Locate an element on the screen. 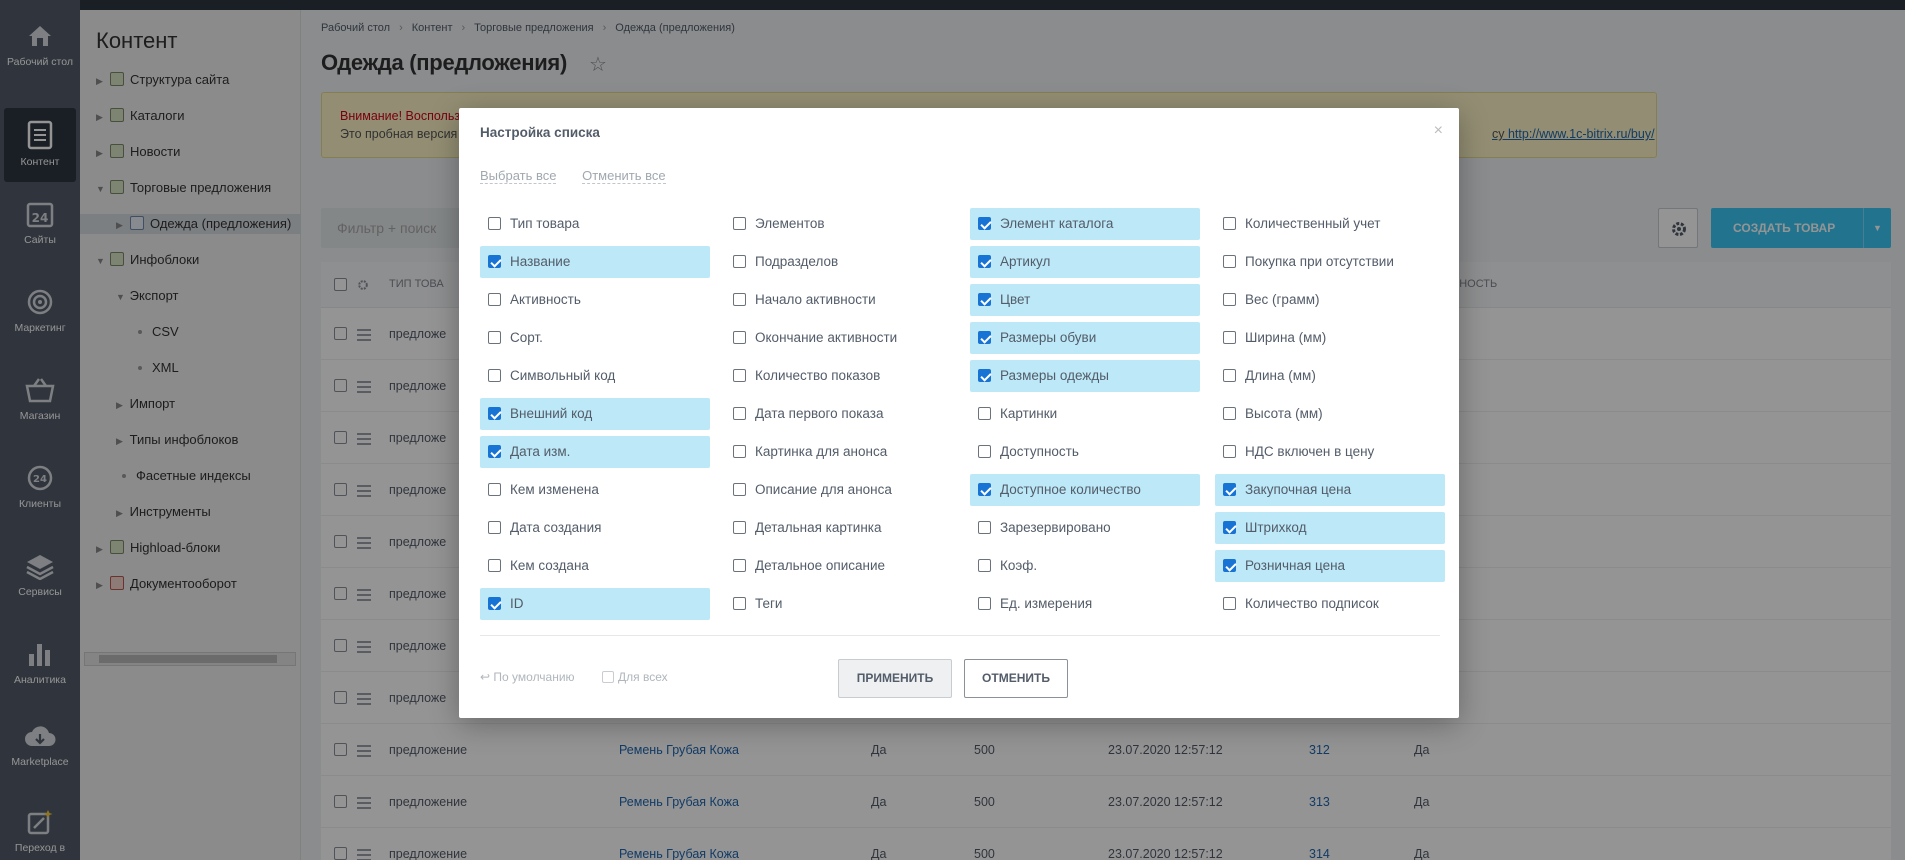 The width and height of the screenshot is (1905, 860). column-option: Высота (мм) is located at coordinates (1330, 414).